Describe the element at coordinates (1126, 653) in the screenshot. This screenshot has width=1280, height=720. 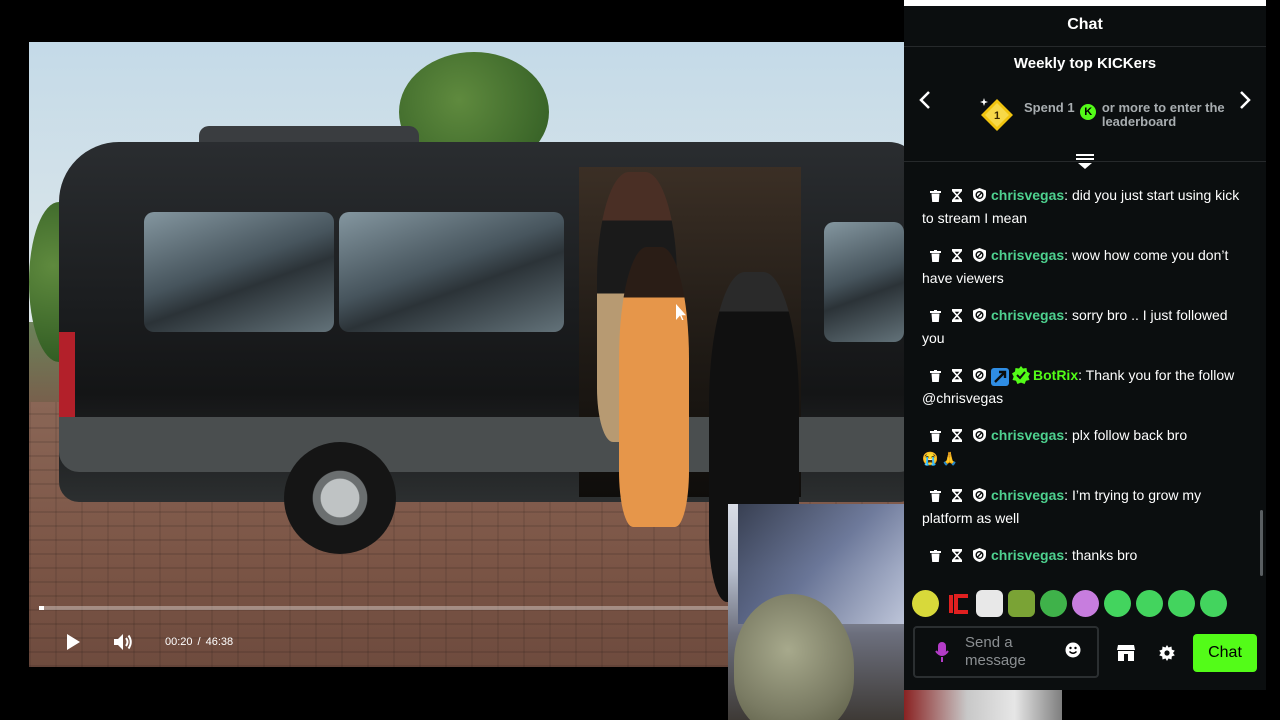
I see `store-button` at that location.